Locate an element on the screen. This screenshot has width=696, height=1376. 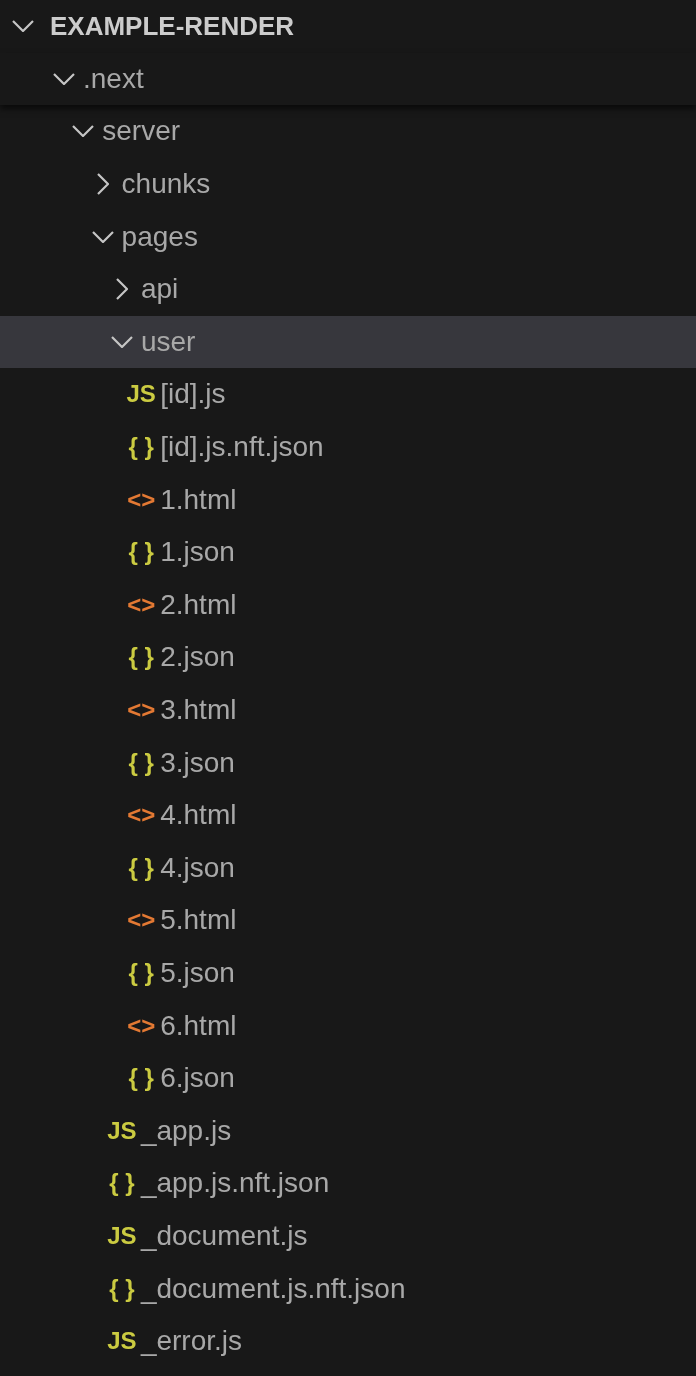
file-name: 6.html is located at coordinates (198, 1025).